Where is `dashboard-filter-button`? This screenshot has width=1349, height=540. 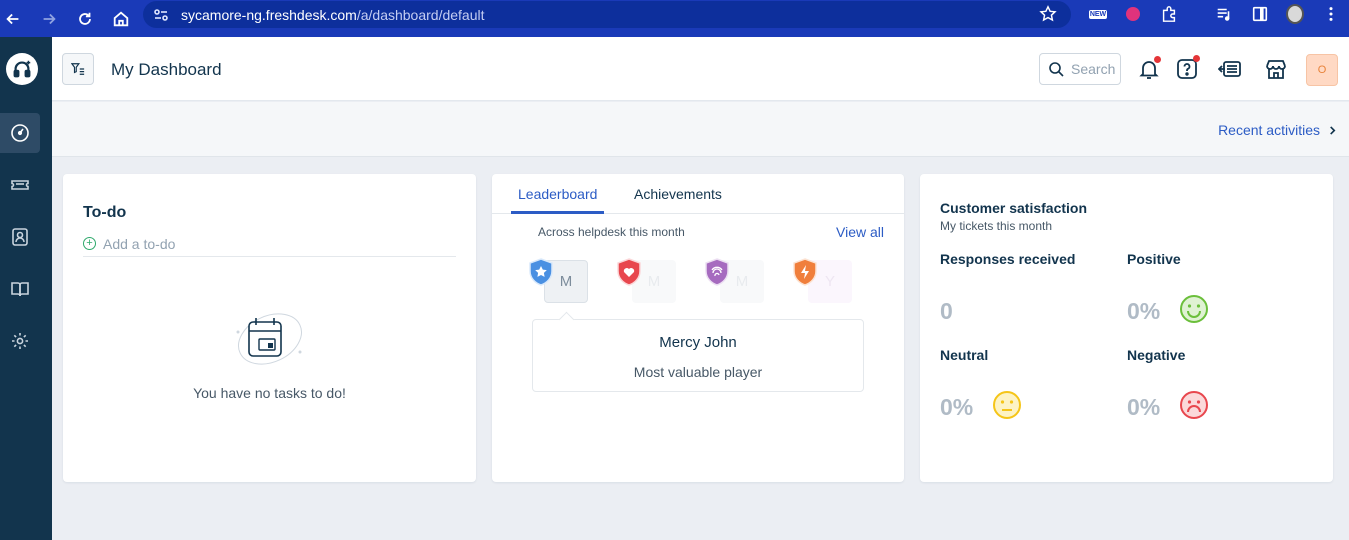
dashboard-filter-button is located at coordinates (78, 69).